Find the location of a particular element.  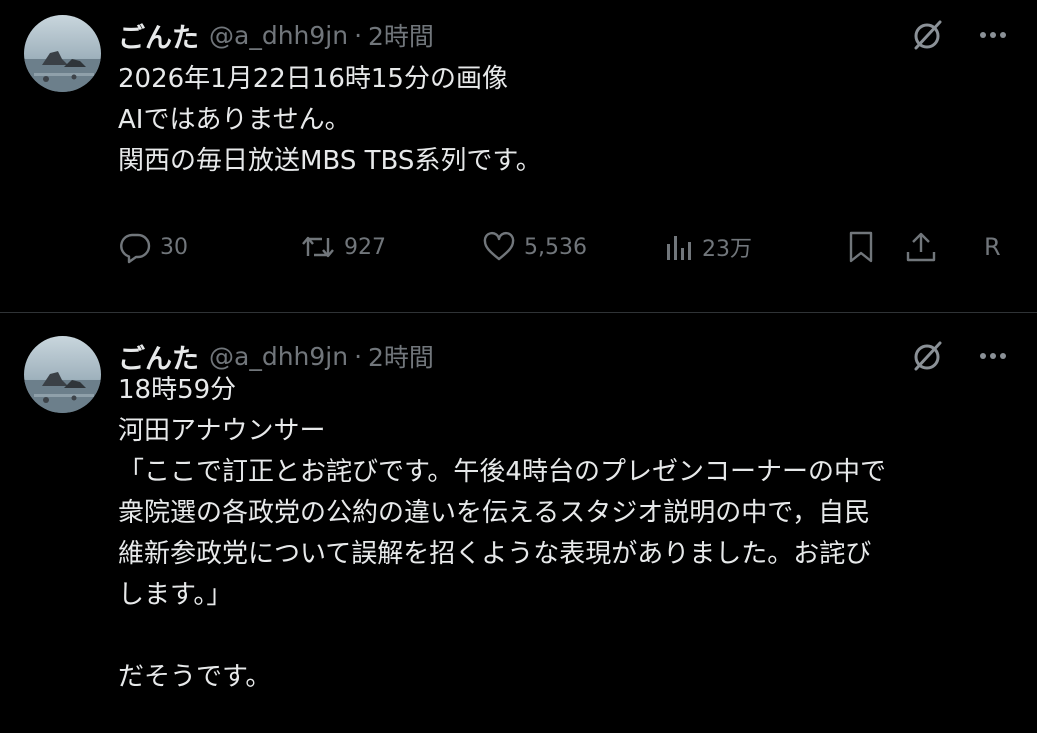

bookmark-icon is located at coordinates (861, 247).